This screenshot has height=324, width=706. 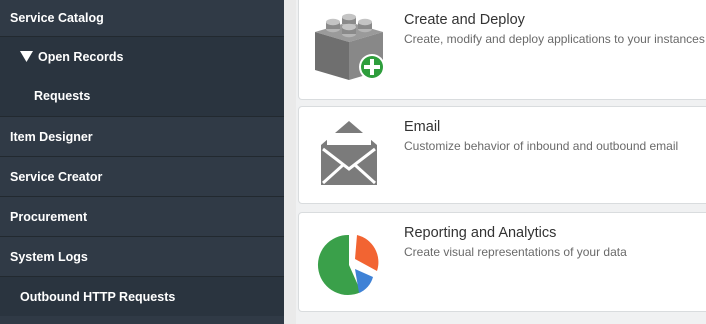 What do you see at coordinates (49, 256) in the screenshot?
I see `sidebar-item-label: System Logs` at bounding box center [49, 256].